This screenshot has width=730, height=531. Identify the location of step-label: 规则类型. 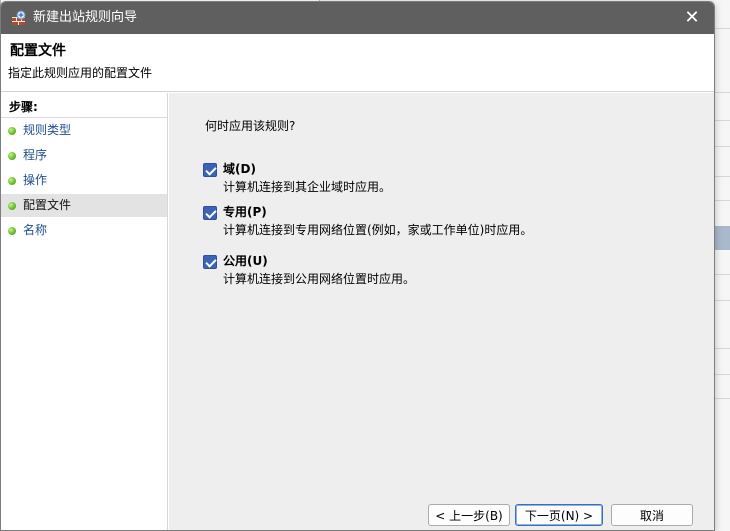
(47, 130).